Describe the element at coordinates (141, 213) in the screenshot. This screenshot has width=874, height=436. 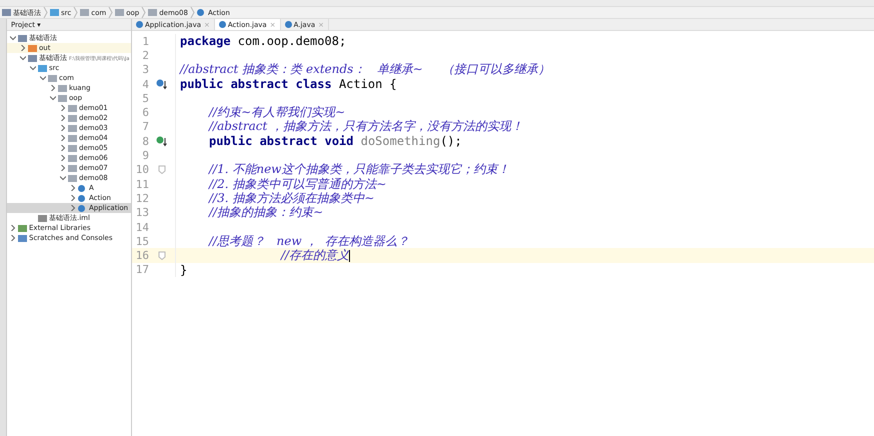
I see `line-number: 13` at that location.